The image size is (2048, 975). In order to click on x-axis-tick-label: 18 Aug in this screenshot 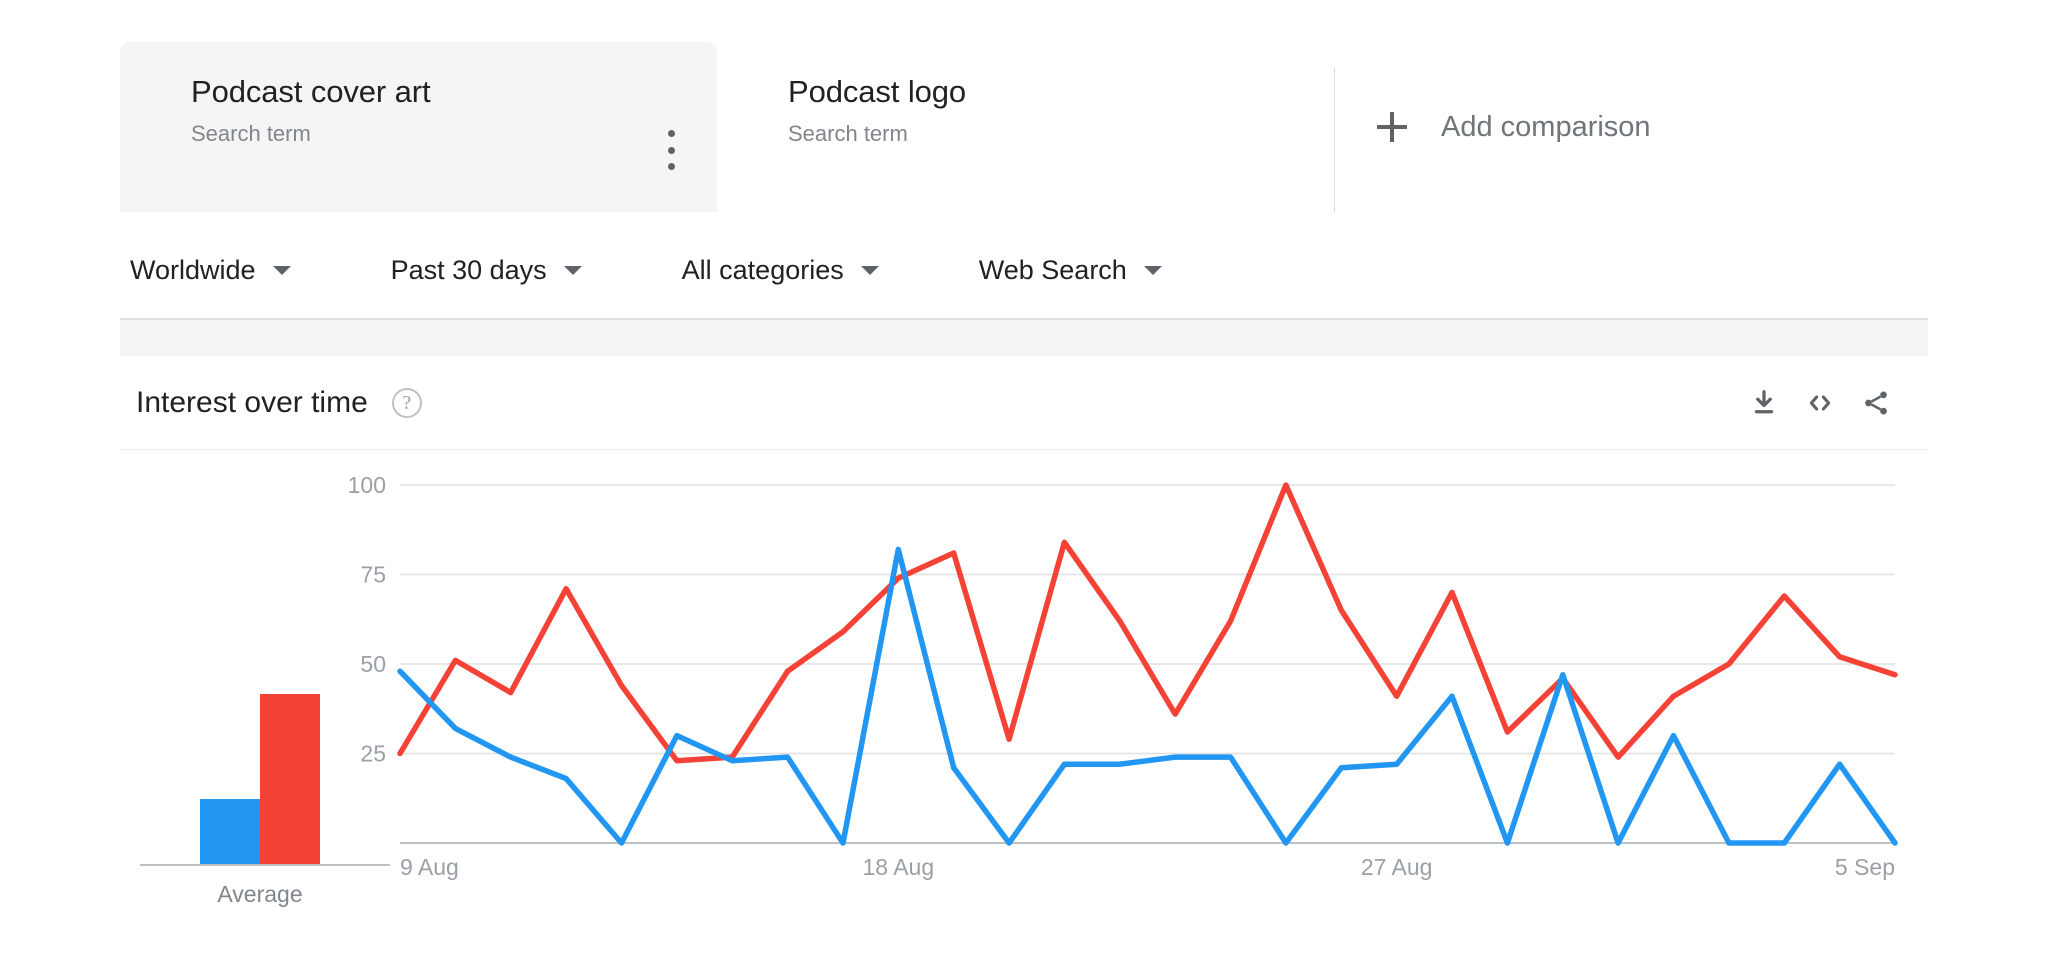, I will do `click(899, 867)`.